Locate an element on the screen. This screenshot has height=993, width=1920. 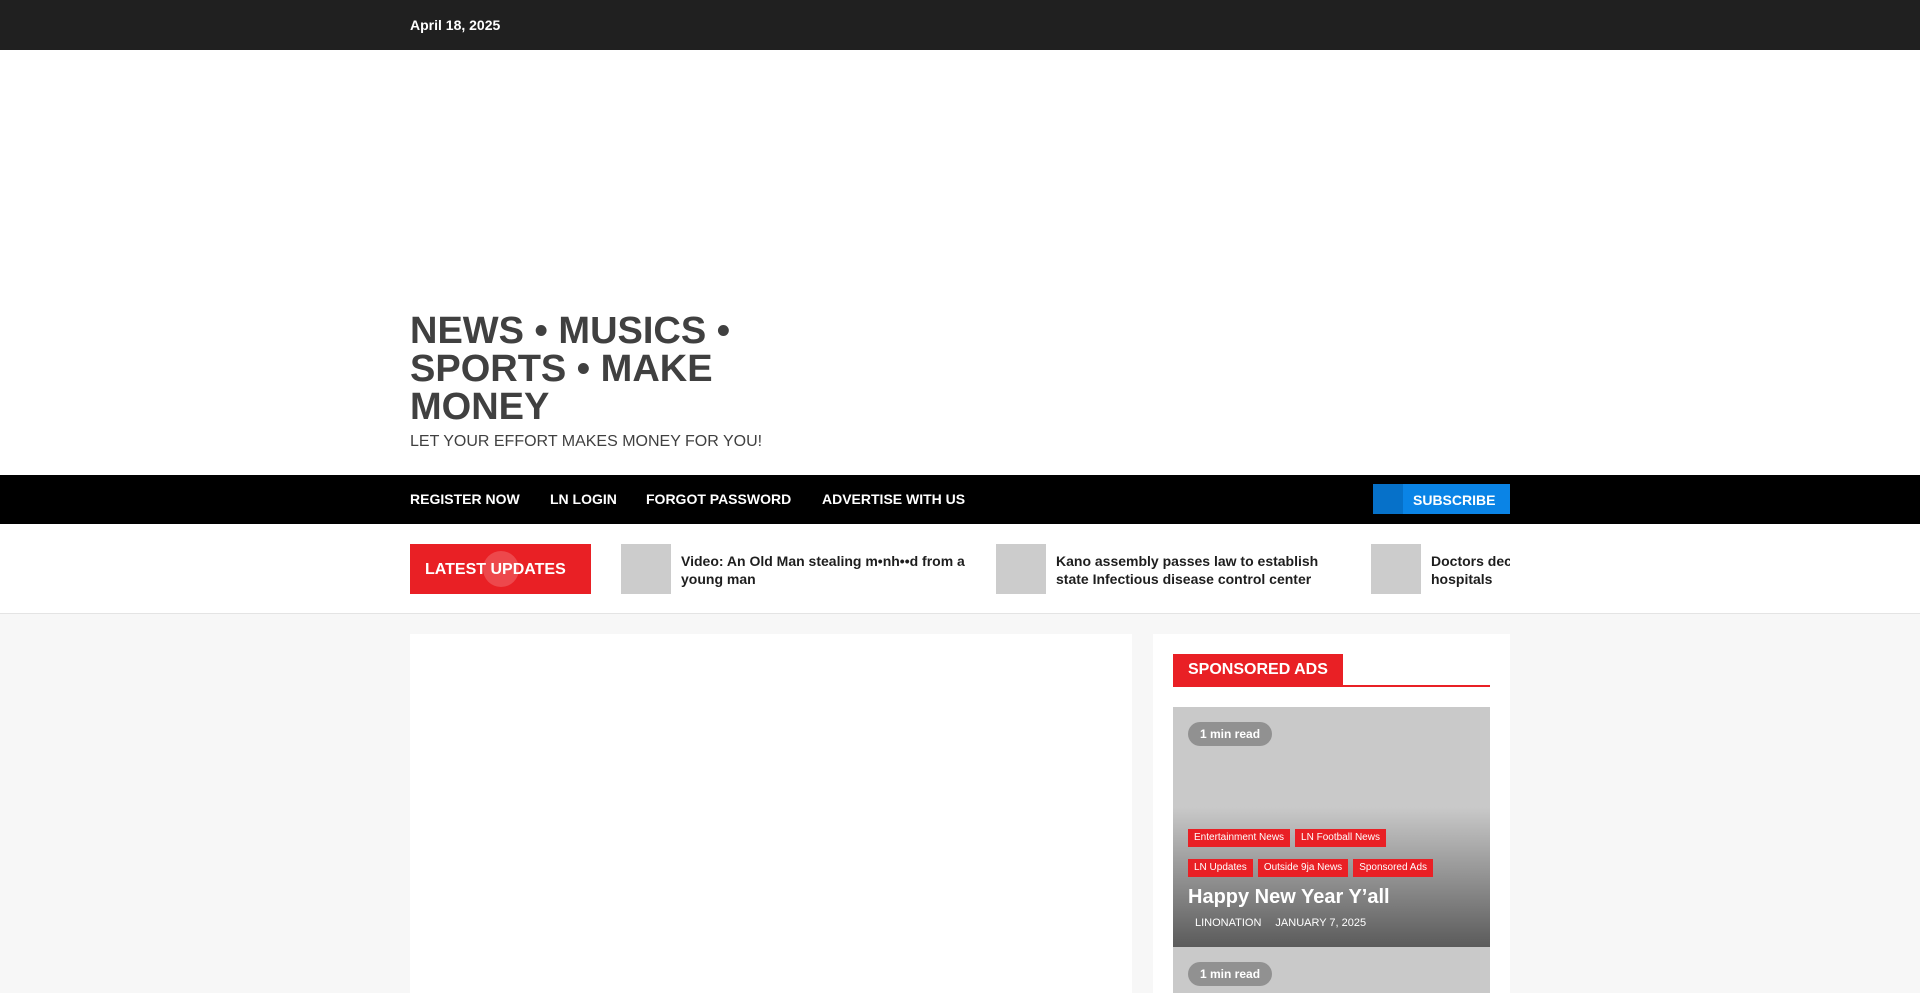
current-date: April 18, 2025 is located at coordinates (455, 25).